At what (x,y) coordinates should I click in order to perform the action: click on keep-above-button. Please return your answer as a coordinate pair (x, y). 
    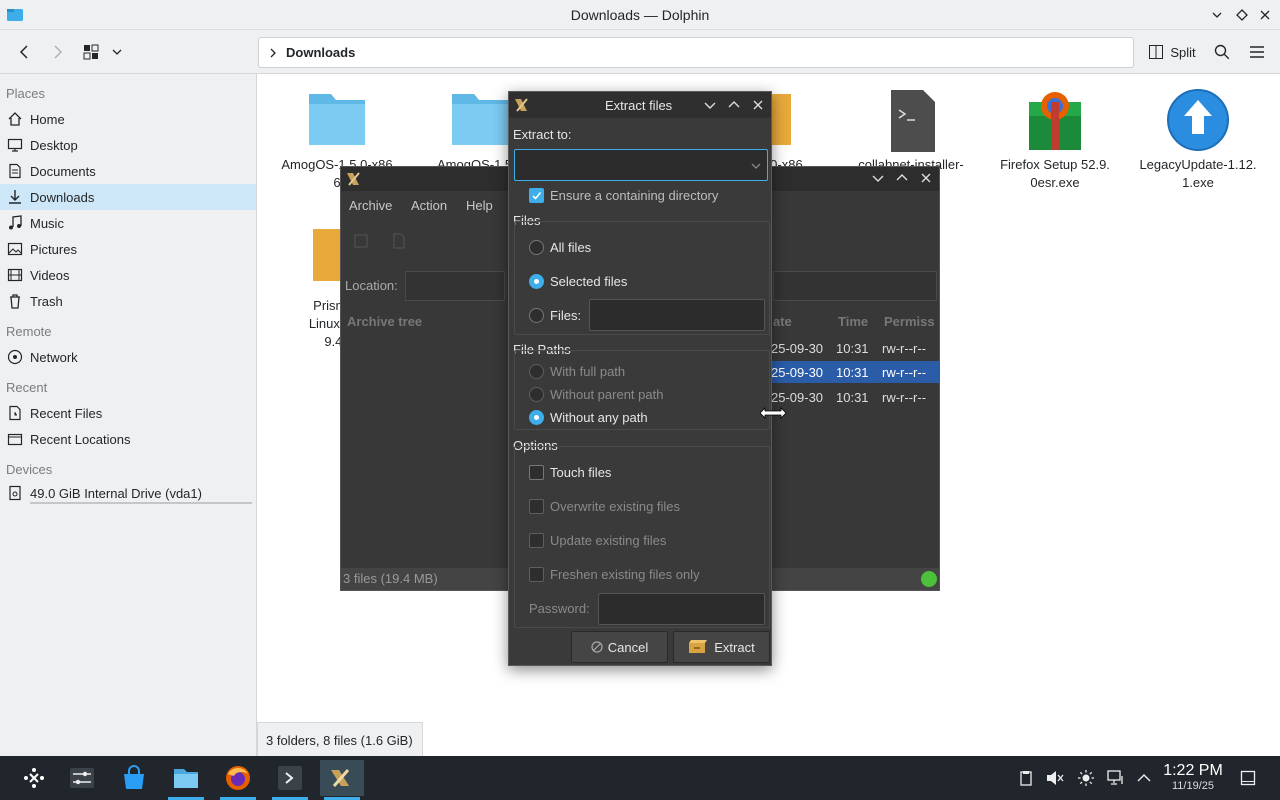
    Looking at the image, I should click on (1242, 15).